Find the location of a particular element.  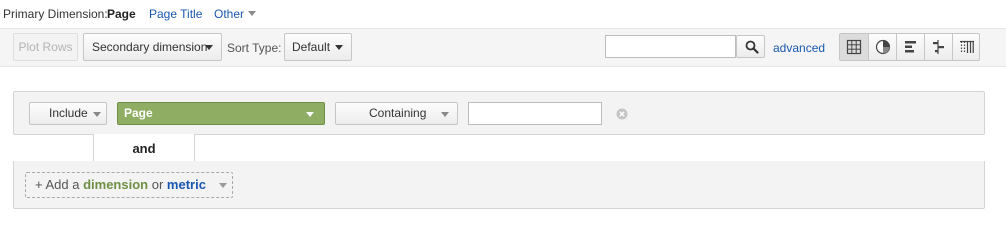

table-view-icon is located at coordinates (854, 47).